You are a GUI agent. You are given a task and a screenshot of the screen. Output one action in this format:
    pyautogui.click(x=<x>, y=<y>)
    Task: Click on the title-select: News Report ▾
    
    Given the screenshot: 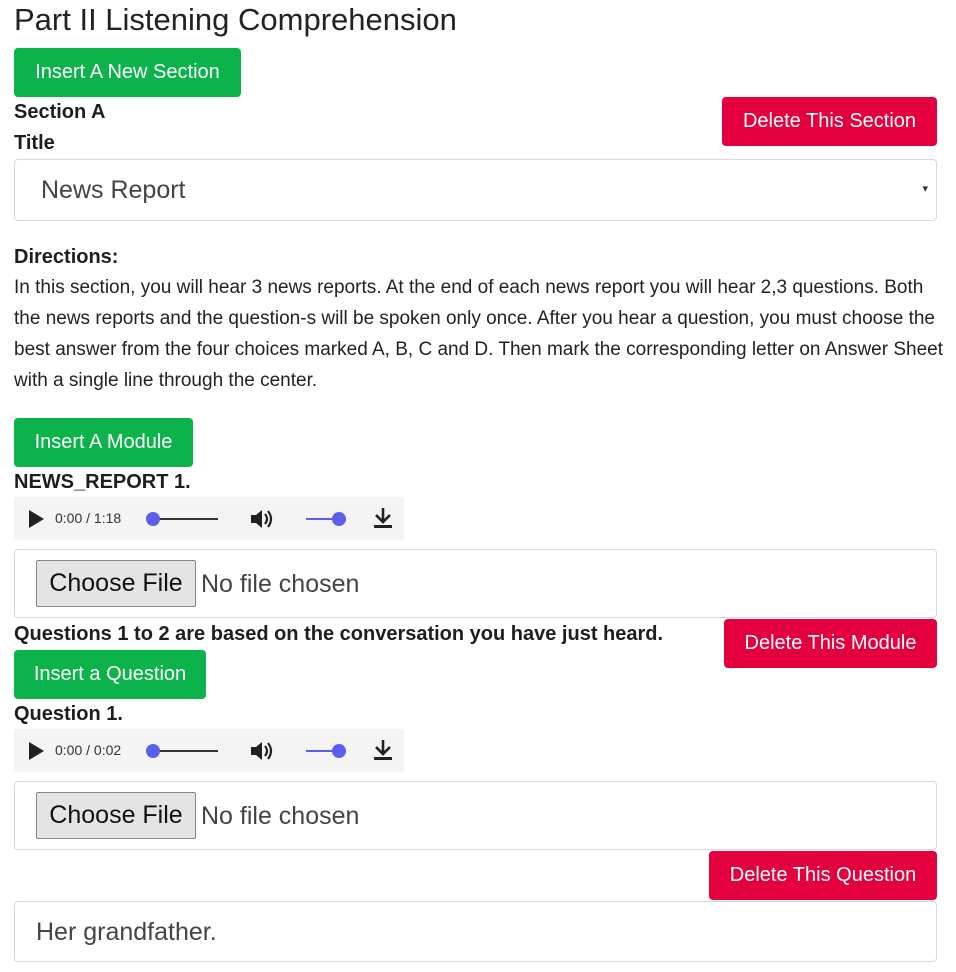 What is the action you would take?
    pyautogui.click(x=475, y=190)
    